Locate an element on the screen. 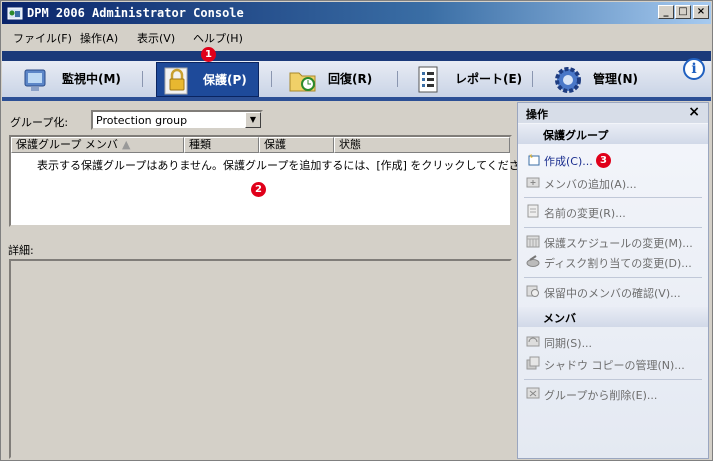 The image size is (713, 461). calendar-icon is located at coordinates (533, 241).